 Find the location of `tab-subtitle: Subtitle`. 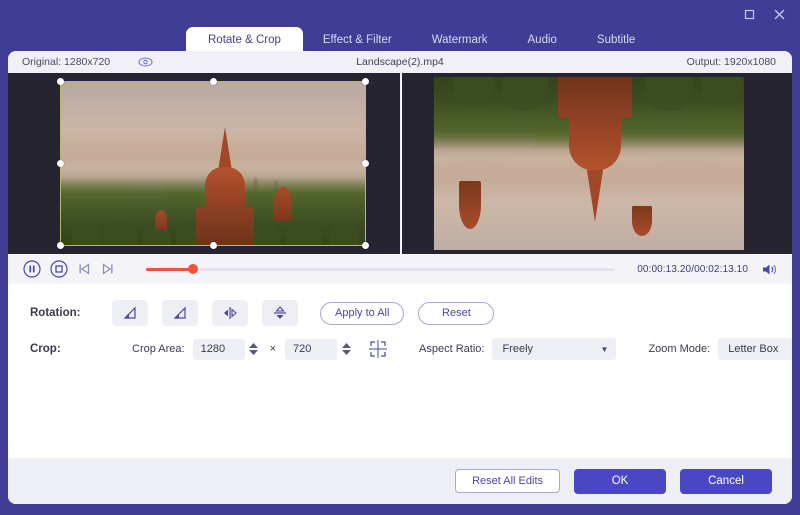

tab-subtitle: Subtitle is located at coordinates (616, 39).